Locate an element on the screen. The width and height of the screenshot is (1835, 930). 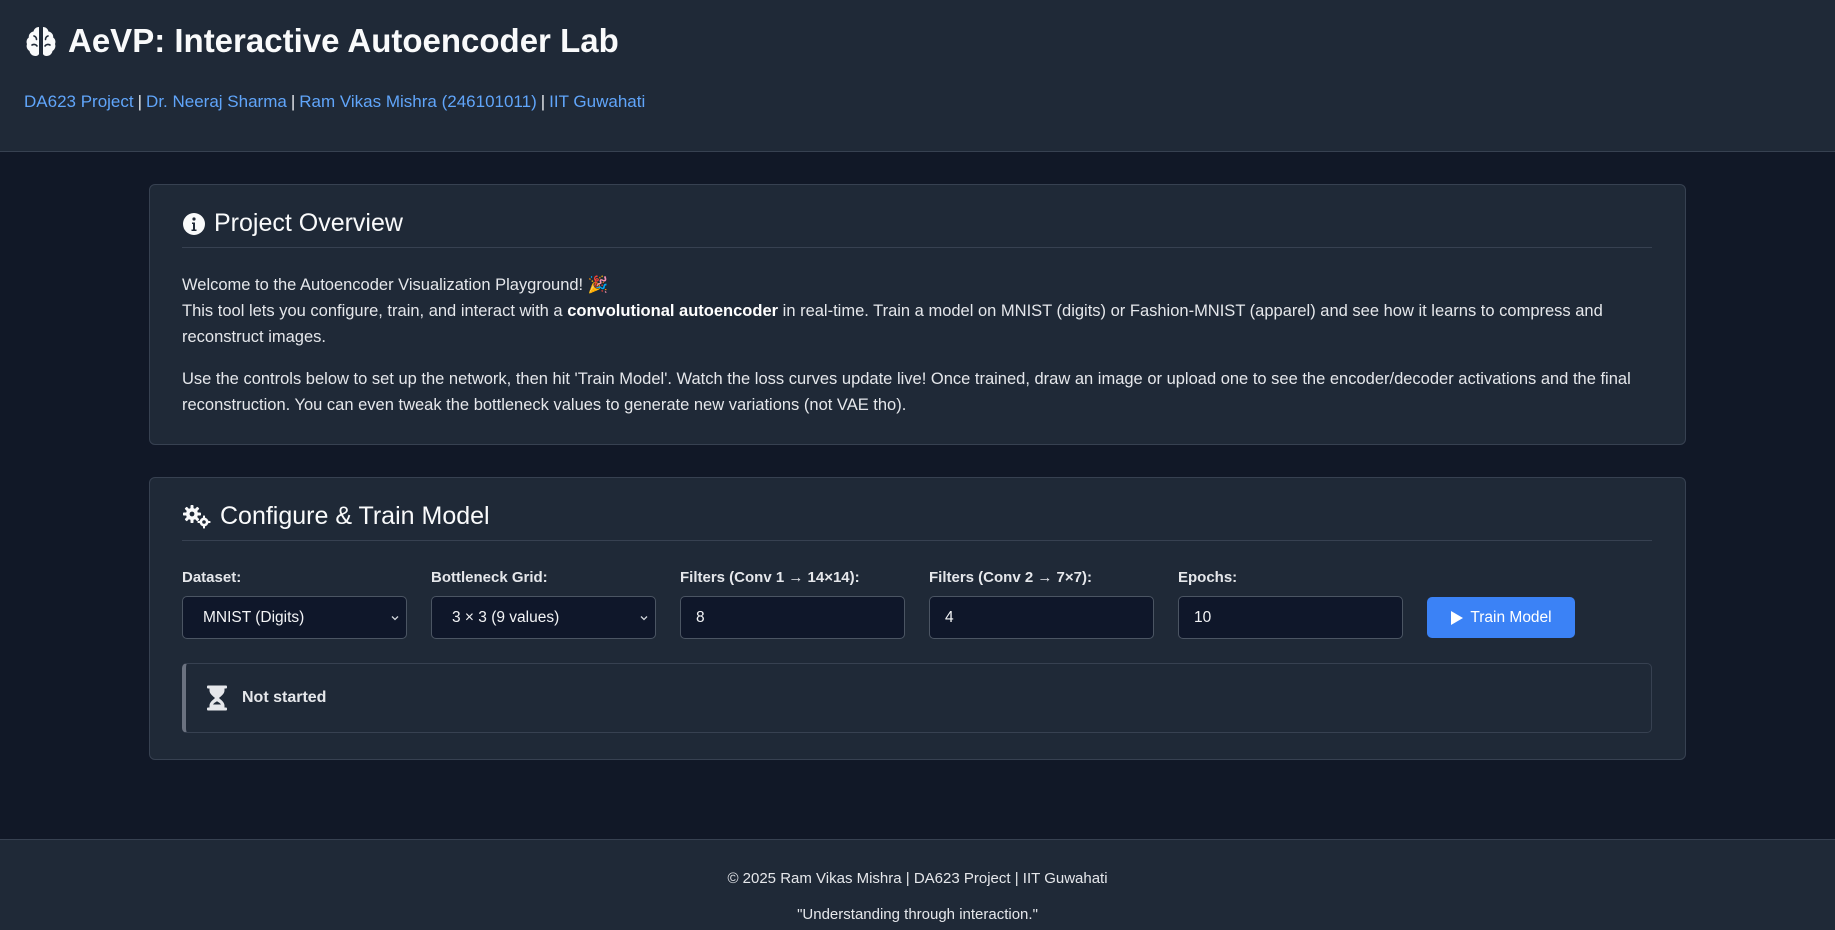
bottleneck-control: Bottleneck Grid: 3 × 3 (9 values) is located at coordinates (543, 604).